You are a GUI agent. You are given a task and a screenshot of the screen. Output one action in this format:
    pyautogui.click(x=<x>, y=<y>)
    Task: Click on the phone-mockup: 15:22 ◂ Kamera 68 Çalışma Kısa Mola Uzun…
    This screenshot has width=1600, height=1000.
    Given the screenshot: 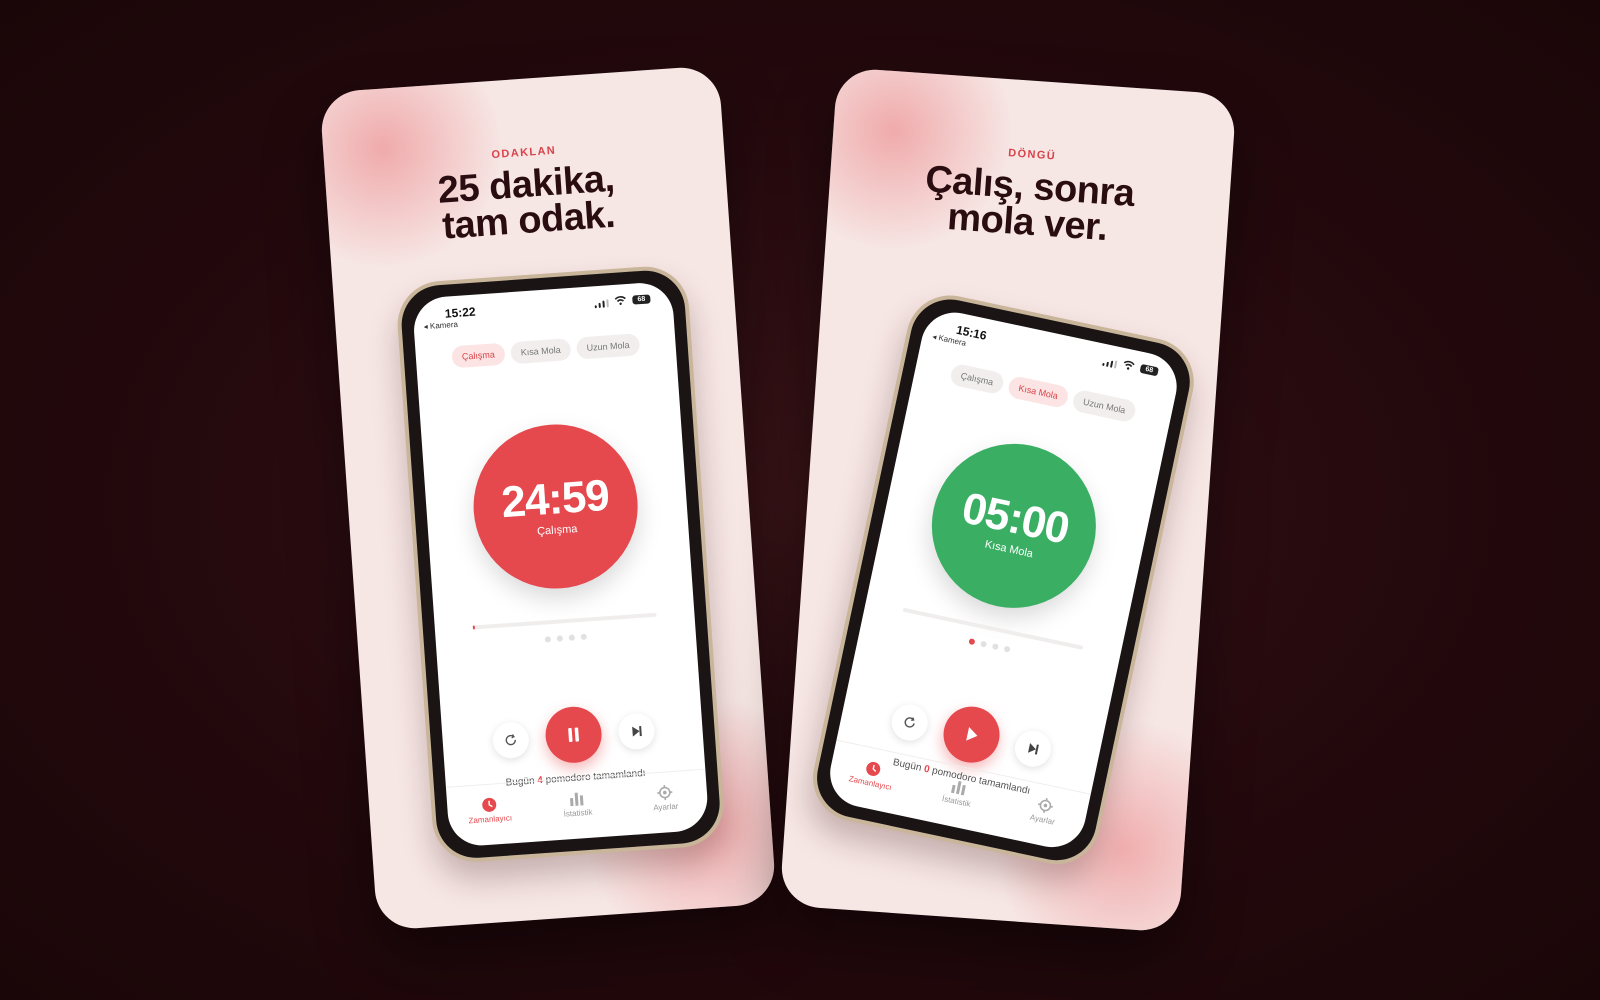 What is the action you would take?
    pyautogui.click(x=560, y=564)
    